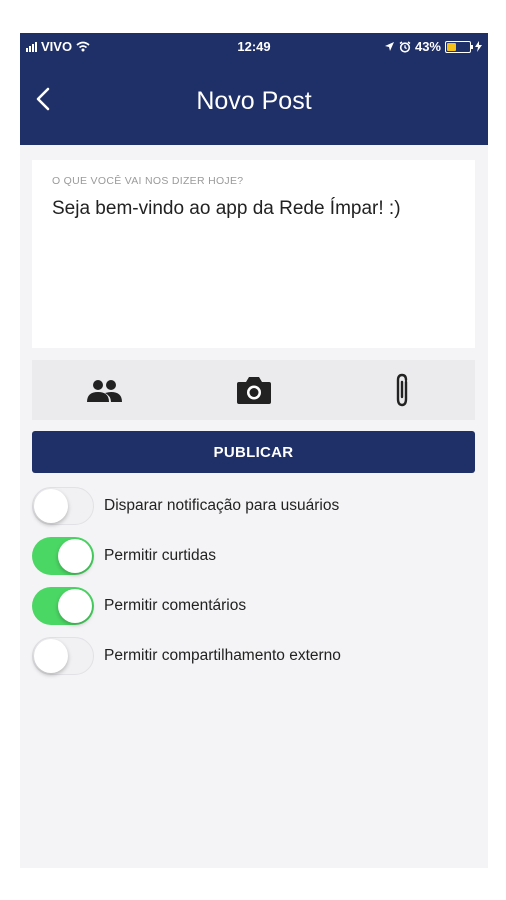 Image resolution: width=506 pixels, height=900 pixels. I want to click on header-bar: VIVO 12:49 43% Novo Post, so click(254, 89).